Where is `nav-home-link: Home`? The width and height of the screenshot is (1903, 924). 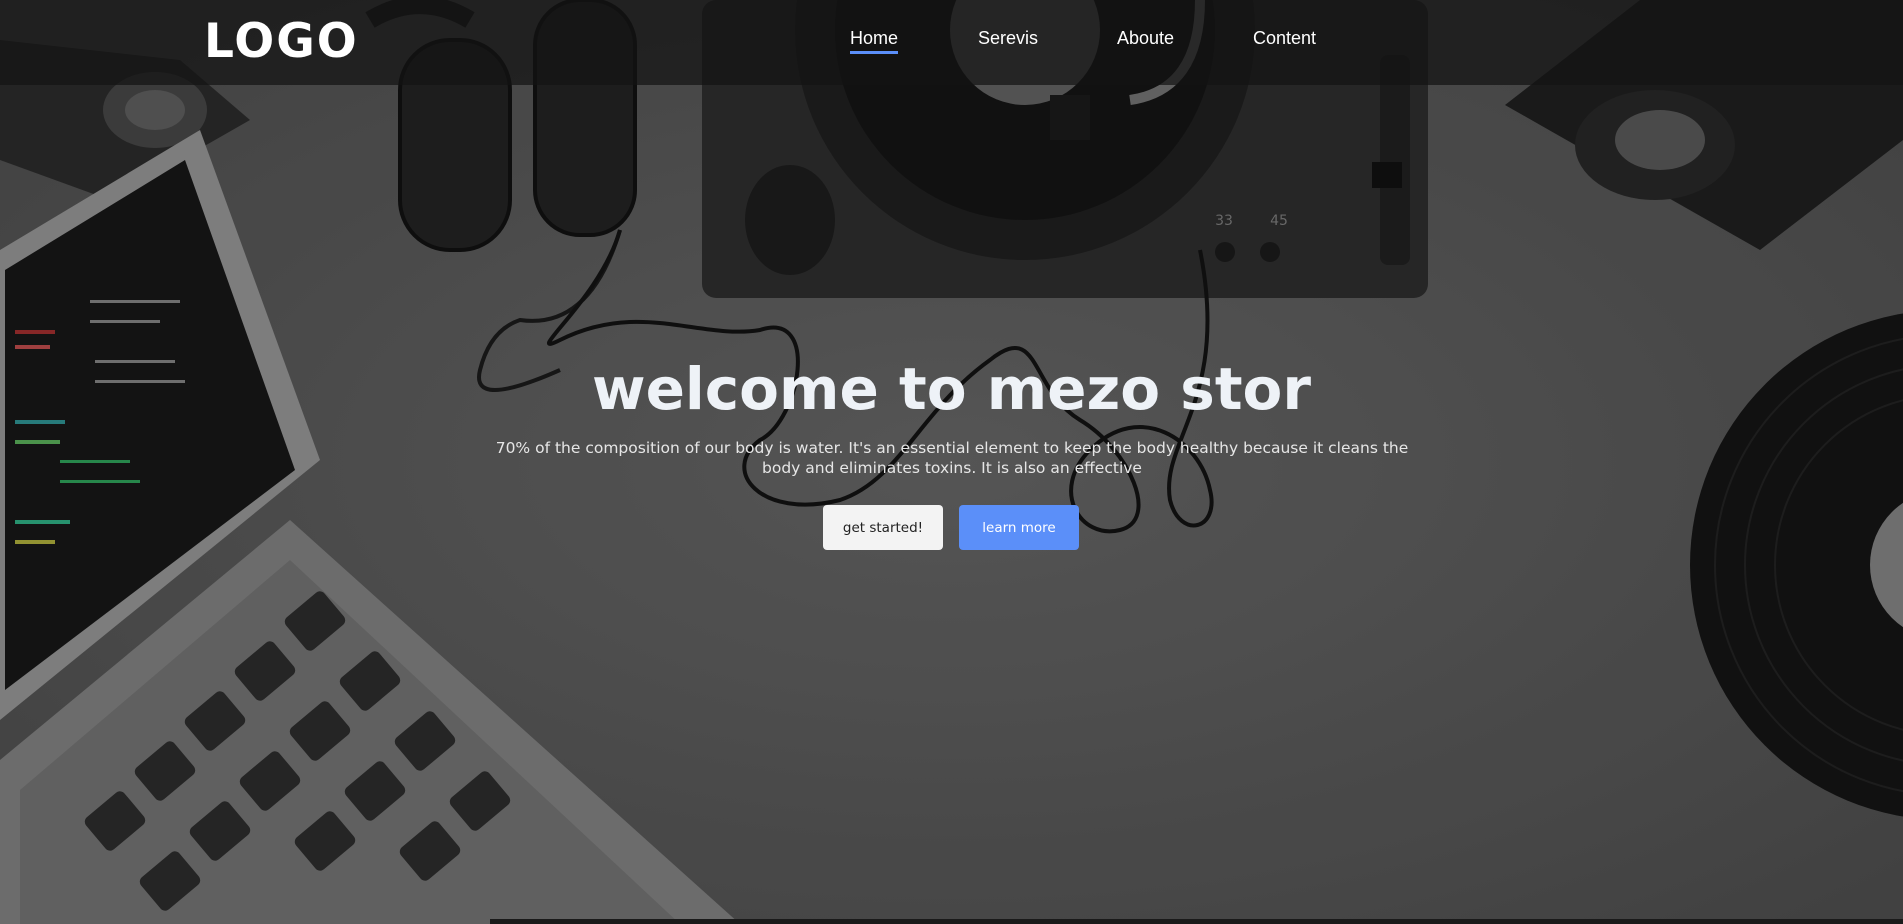 nav-home-link: Home is located at coordinates (874, 41).